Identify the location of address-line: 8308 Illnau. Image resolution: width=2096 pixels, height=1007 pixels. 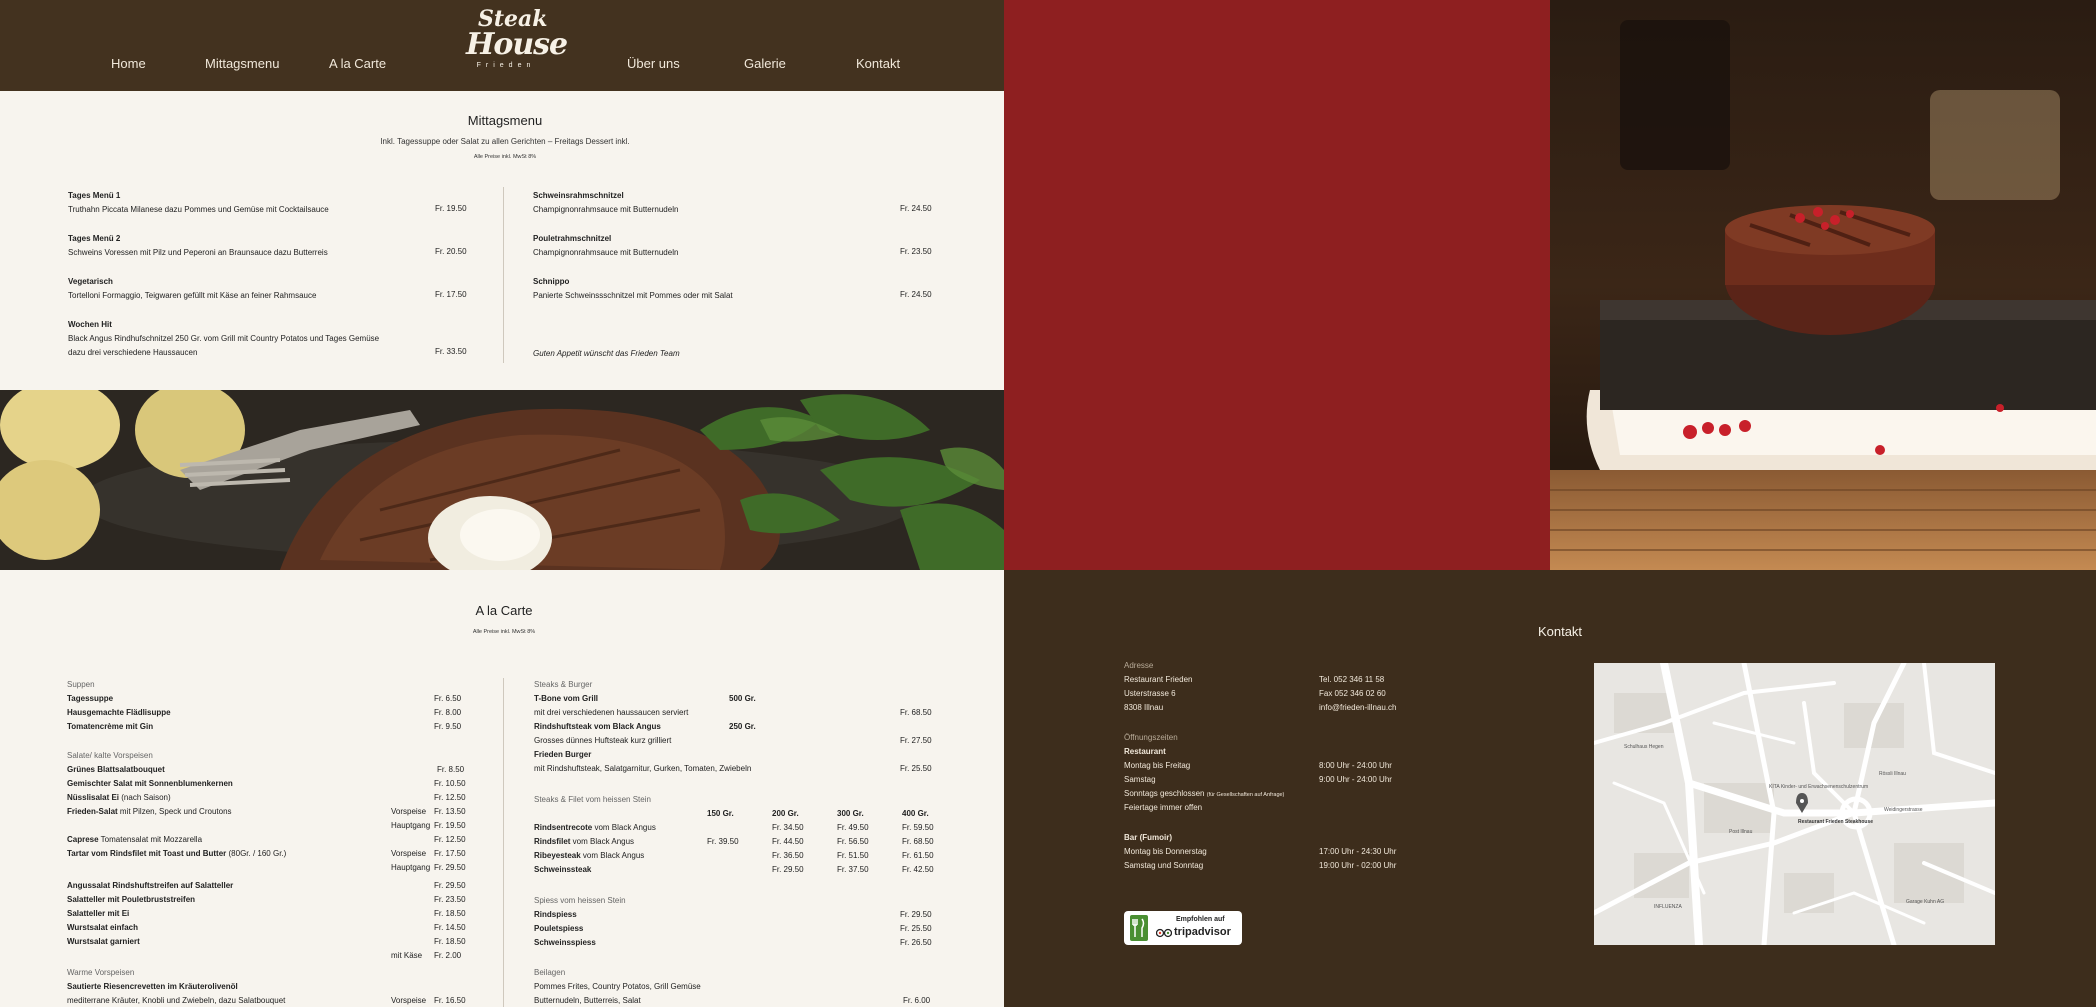
(1144, 707).